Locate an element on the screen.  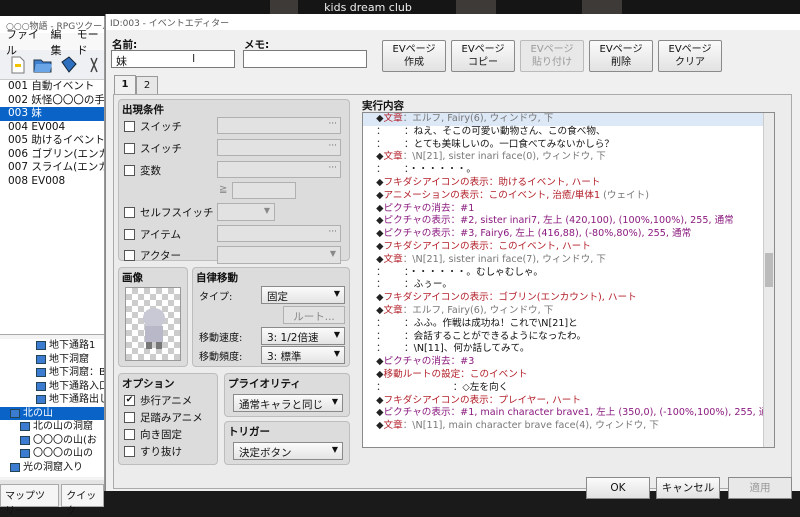
priority-dropdown: 通常キャラと同じ ▼ is located at coordinates (288, 403).